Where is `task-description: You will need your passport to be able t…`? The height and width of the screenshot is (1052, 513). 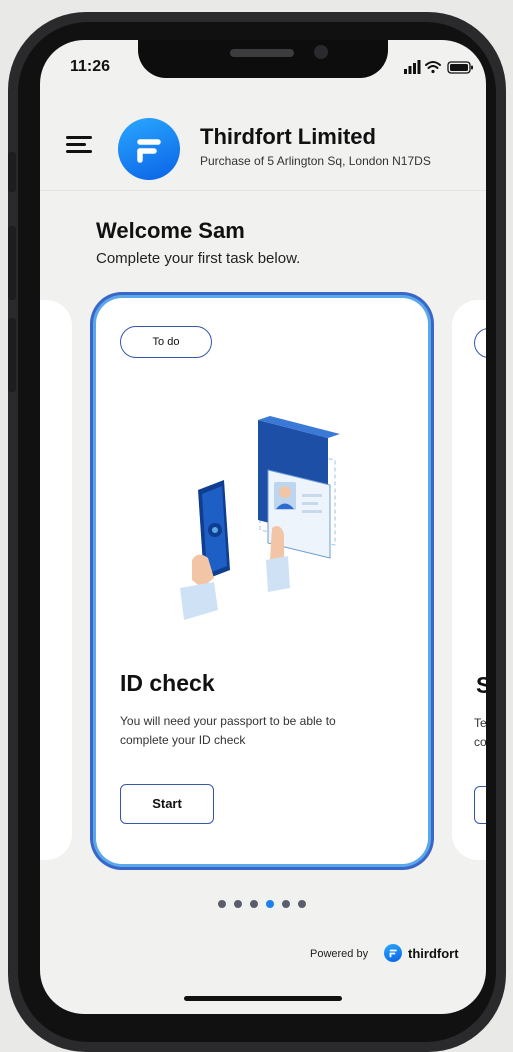
task-description: You will need your passport to be able t… is located at coordinates (228, 730).